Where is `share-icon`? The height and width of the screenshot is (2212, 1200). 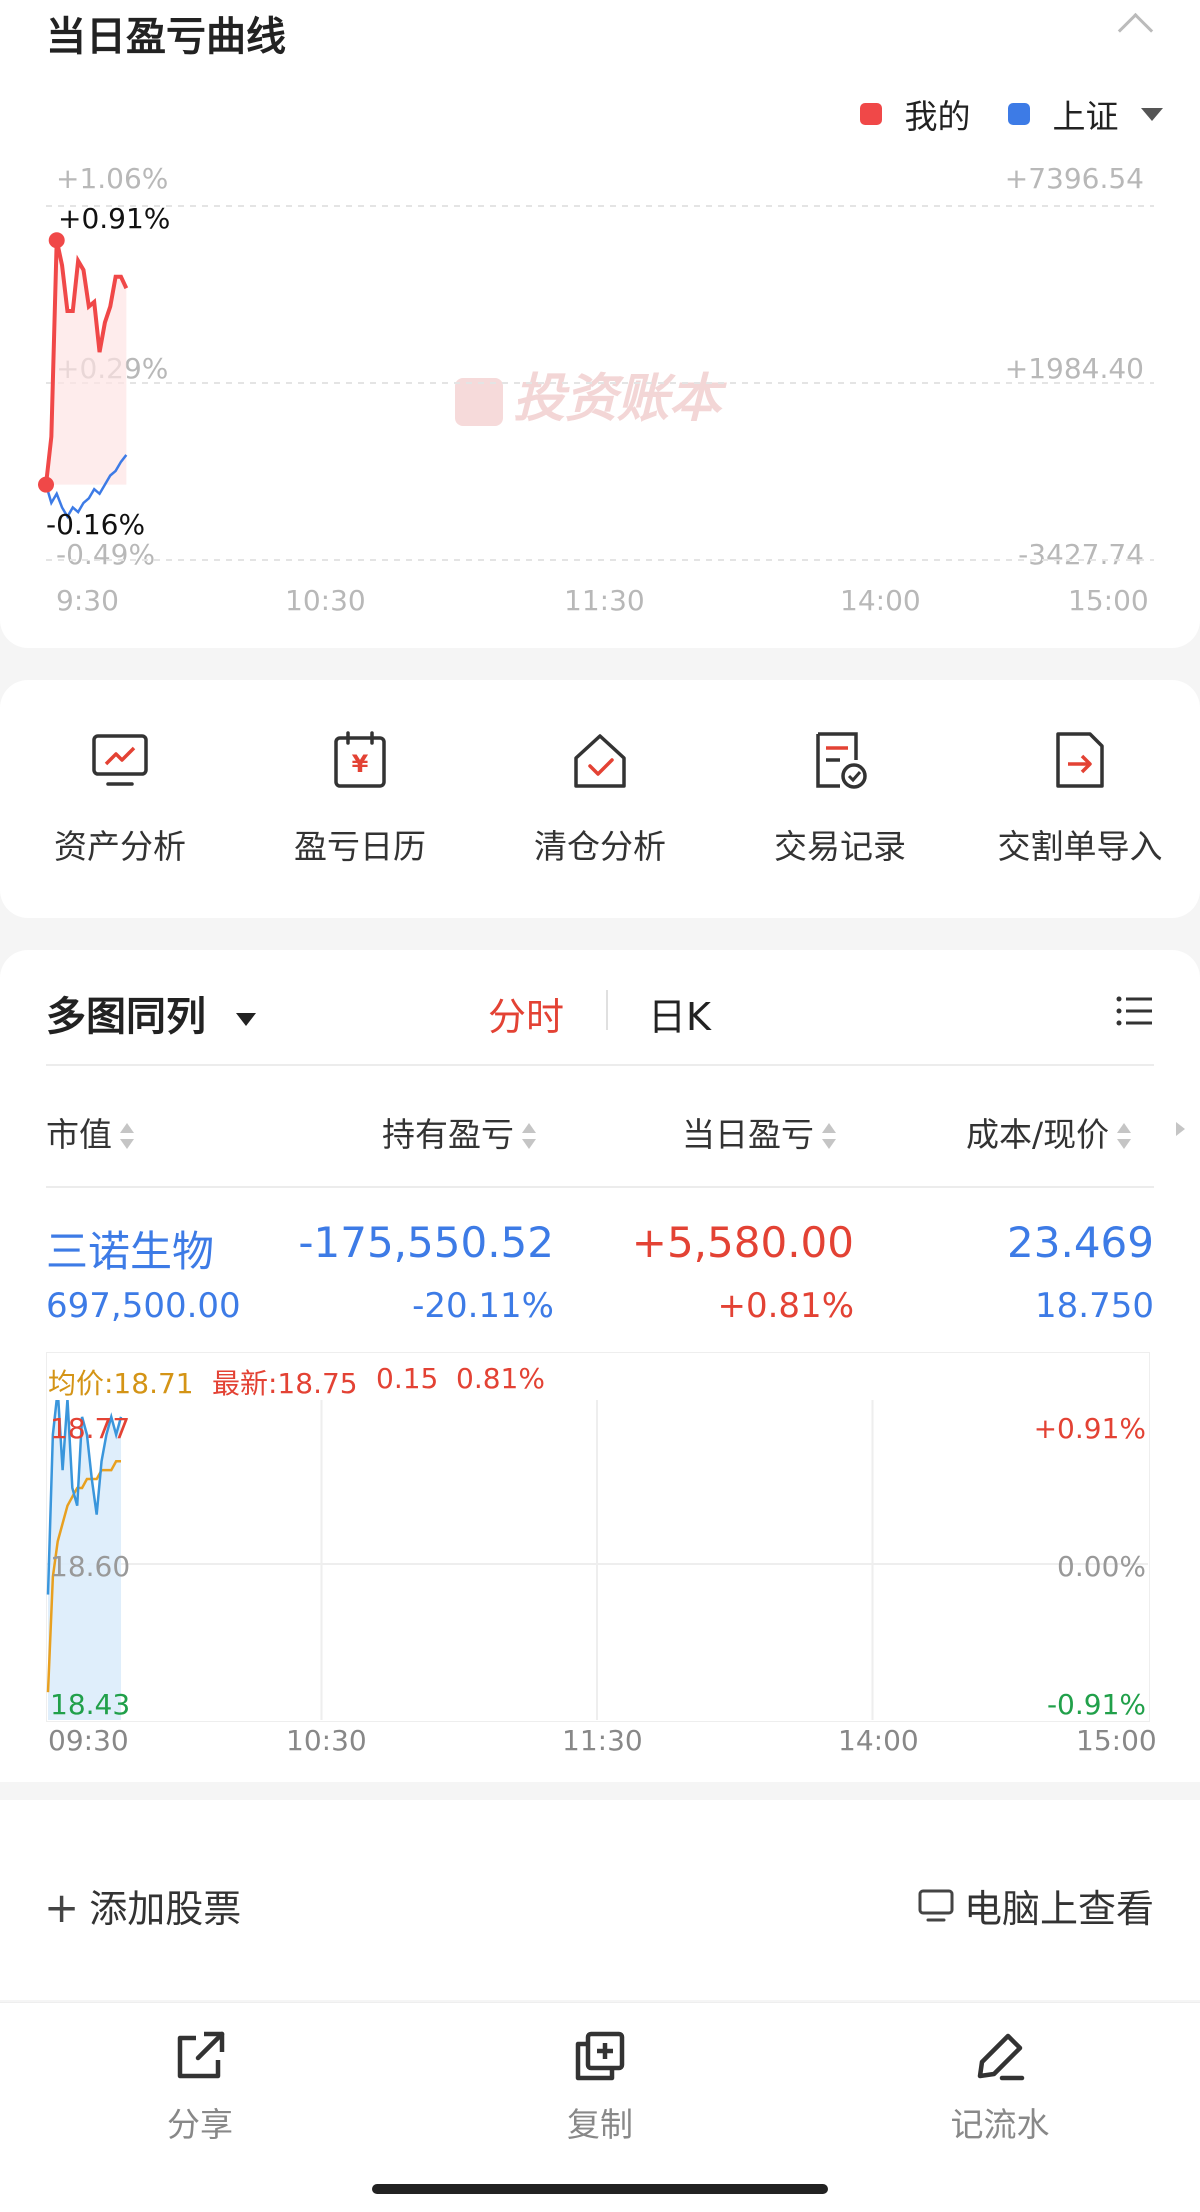 share-icon is located at coordinates (201, 2055).